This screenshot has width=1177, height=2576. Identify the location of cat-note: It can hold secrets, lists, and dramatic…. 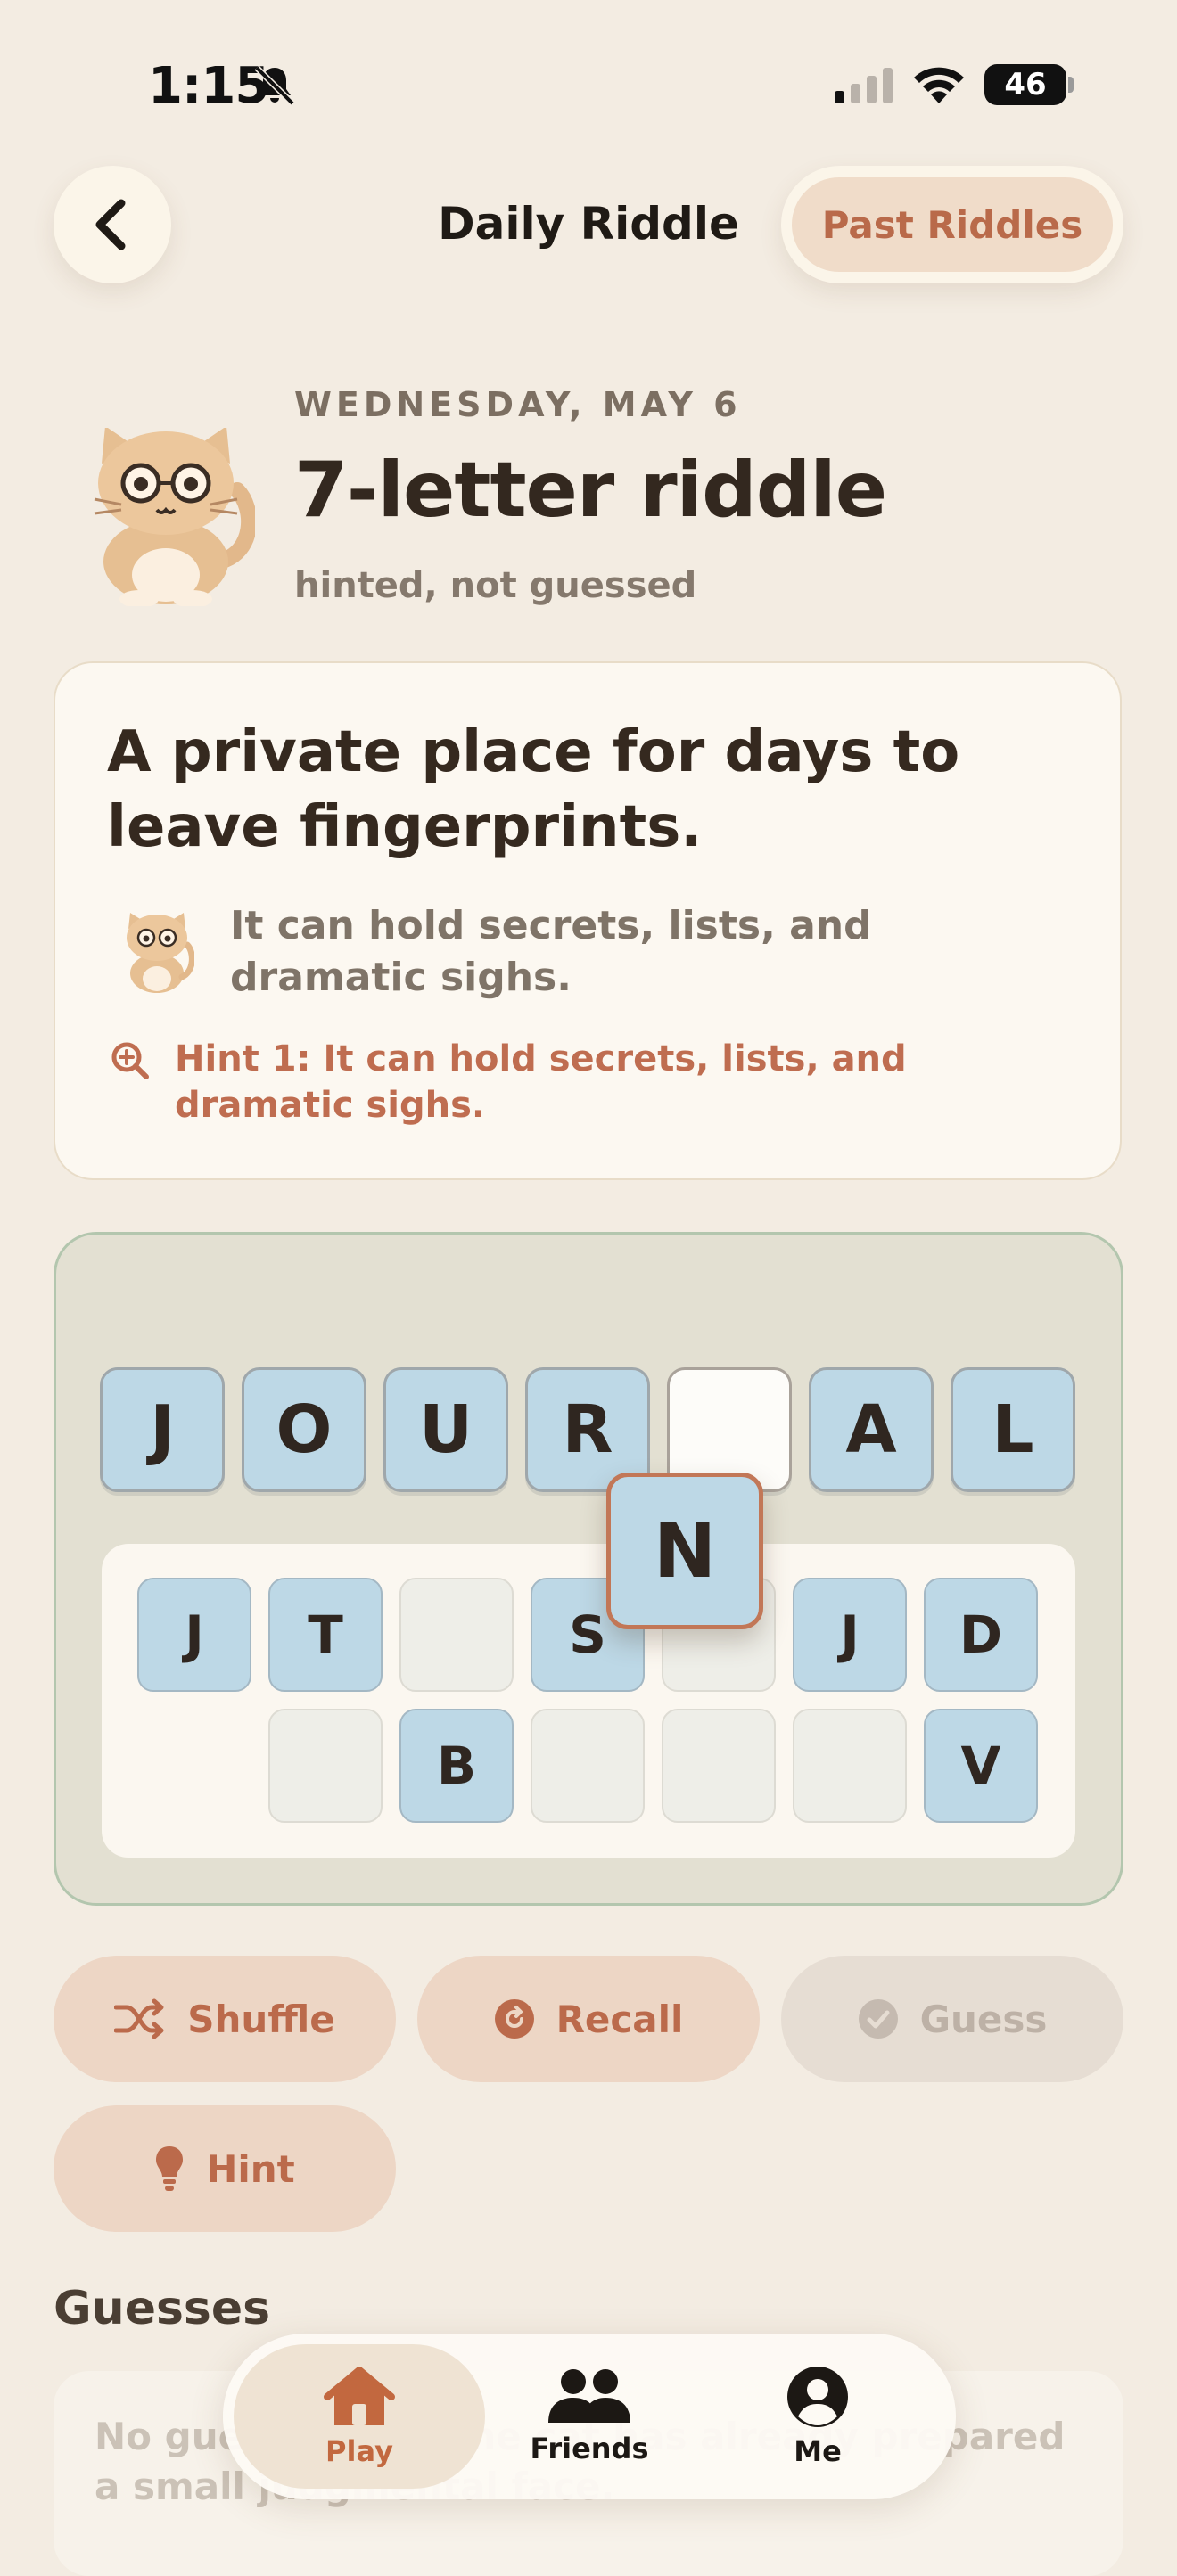
(551, 951).